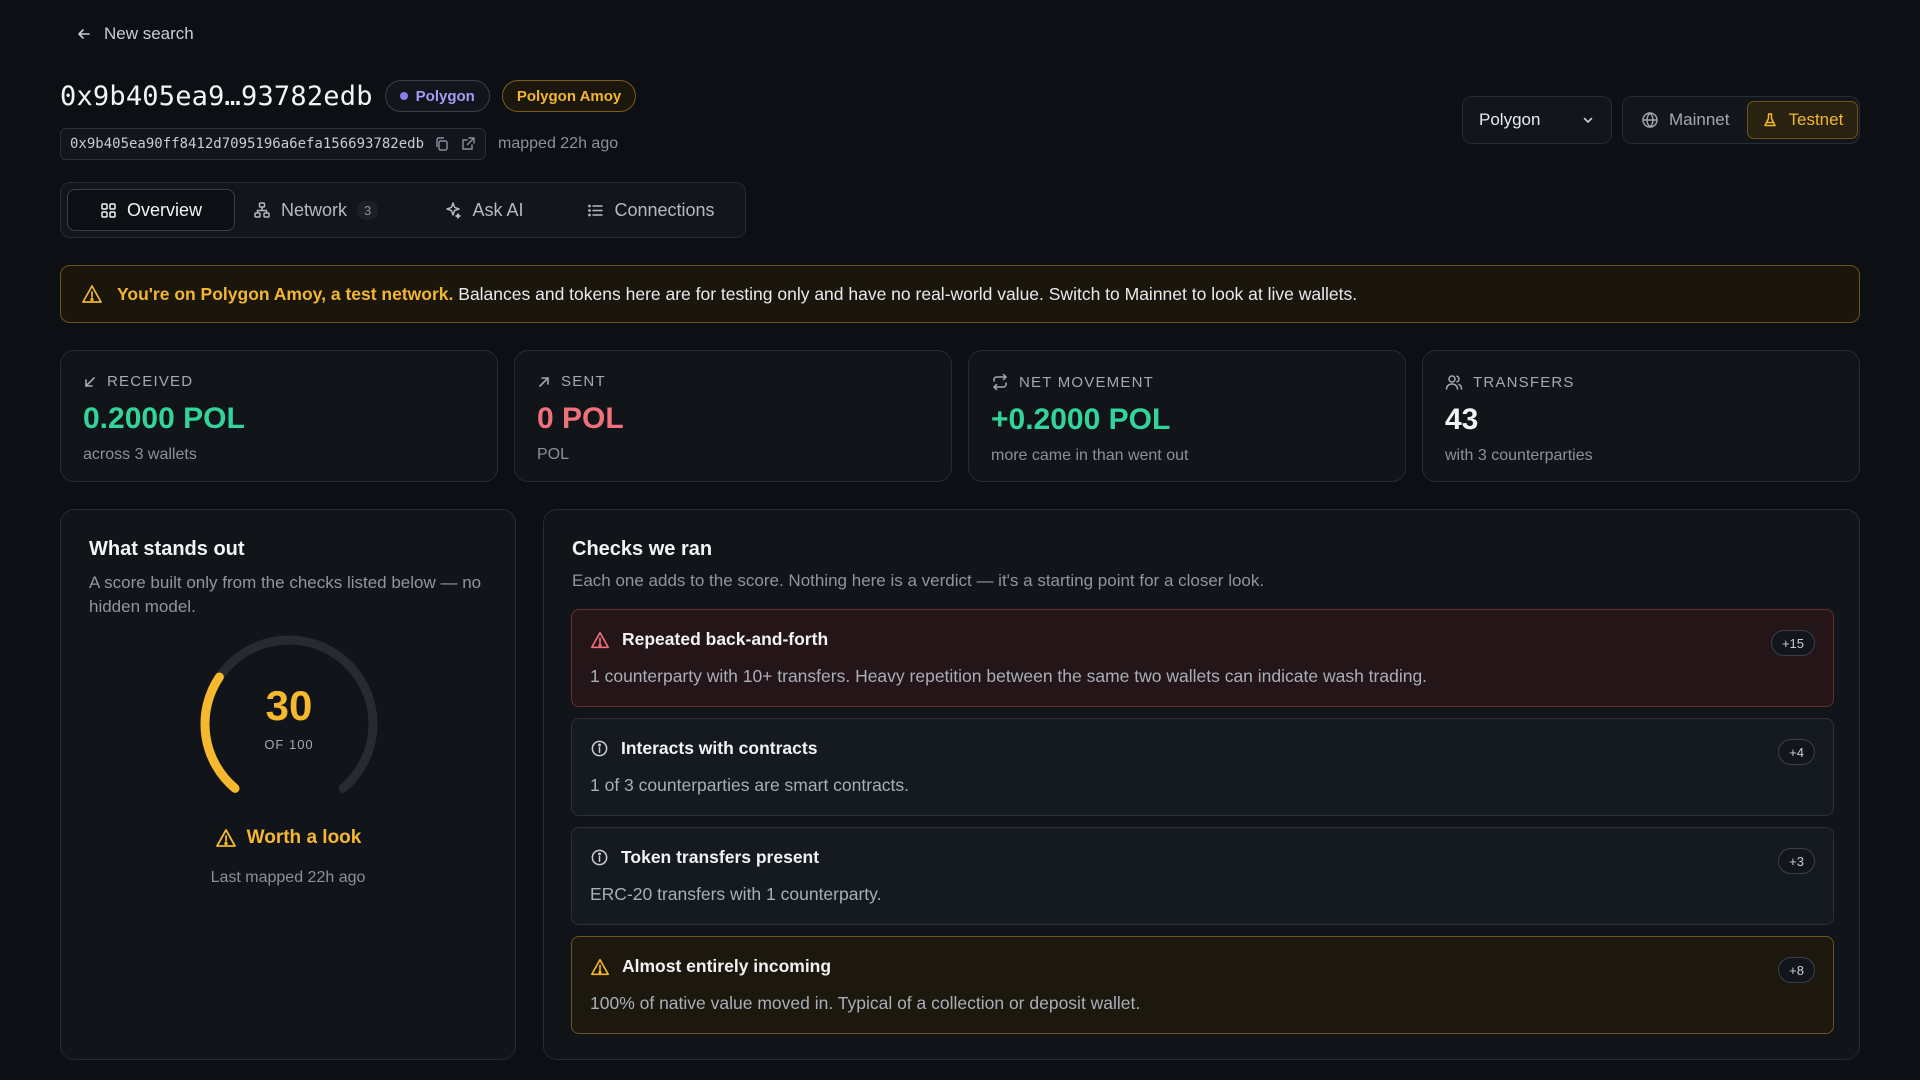 This screenshot has width=1920, height=1080. What do you see at coordinates (558, 143) in the screenshot?
I see `mapped-time: mapped 22h ago` at bounding box center [558, 143].